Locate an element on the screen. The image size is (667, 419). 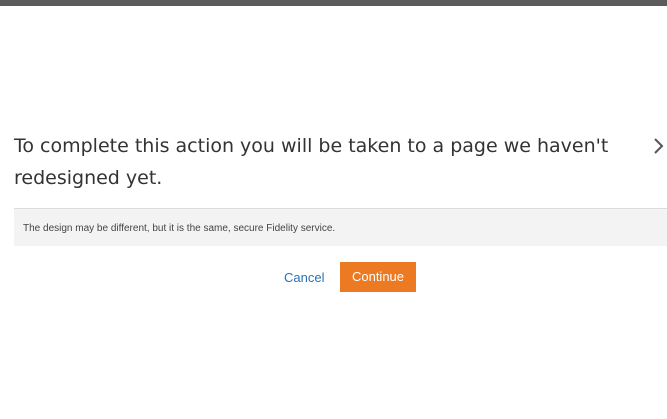
dialog-actions: Cancel Continue is located at coordinates (333, 277).